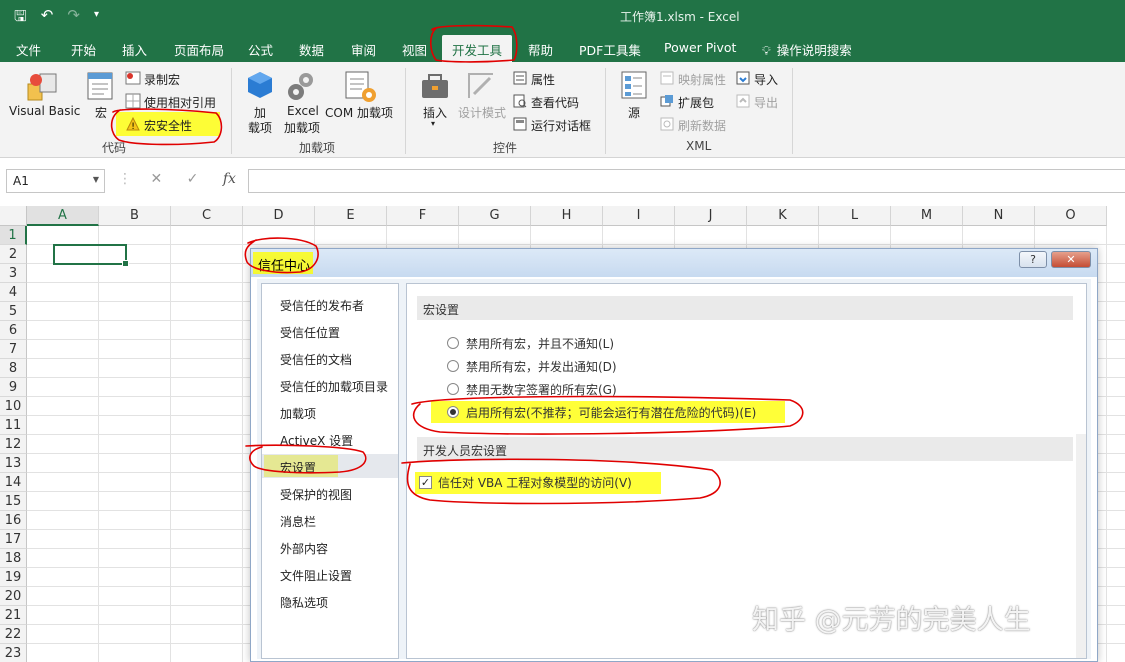  I want to click on row-header: 20, so click(13, 596).